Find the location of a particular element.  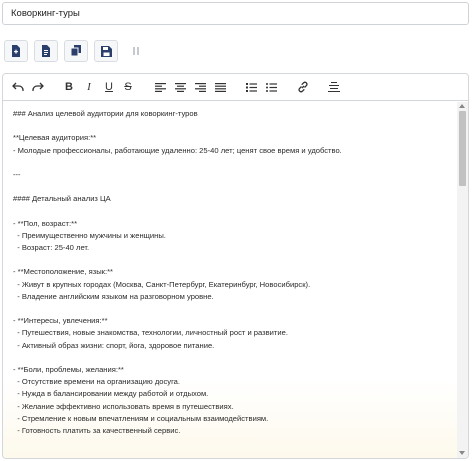

redo-button is located at coordinates (38, 87).